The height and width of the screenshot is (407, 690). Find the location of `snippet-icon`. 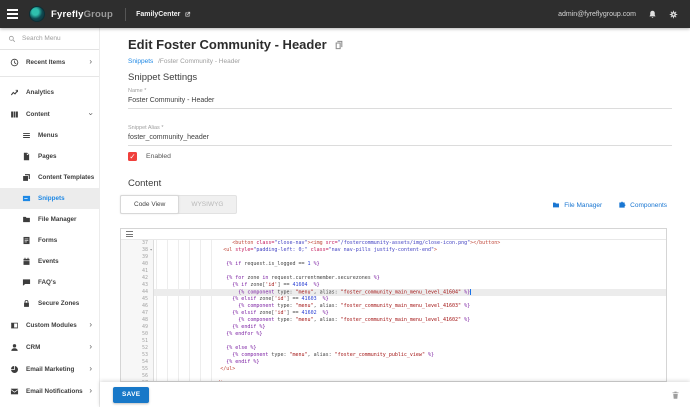

snippet-icon is located at coordinates (26, 198).